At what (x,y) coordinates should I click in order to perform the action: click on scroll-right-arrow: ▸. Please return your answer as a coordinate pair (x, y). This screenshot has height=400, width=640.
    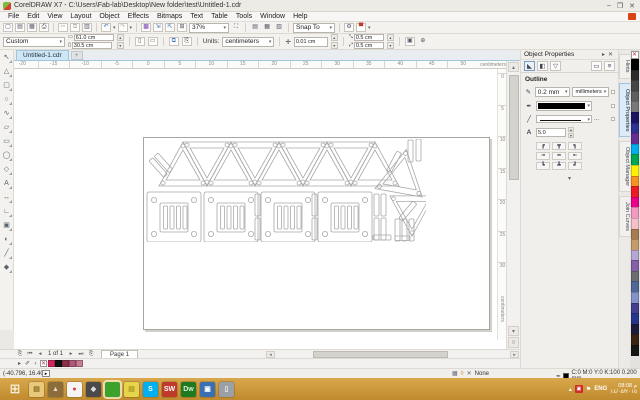
    Looking at the image, I should click on (514, 354).